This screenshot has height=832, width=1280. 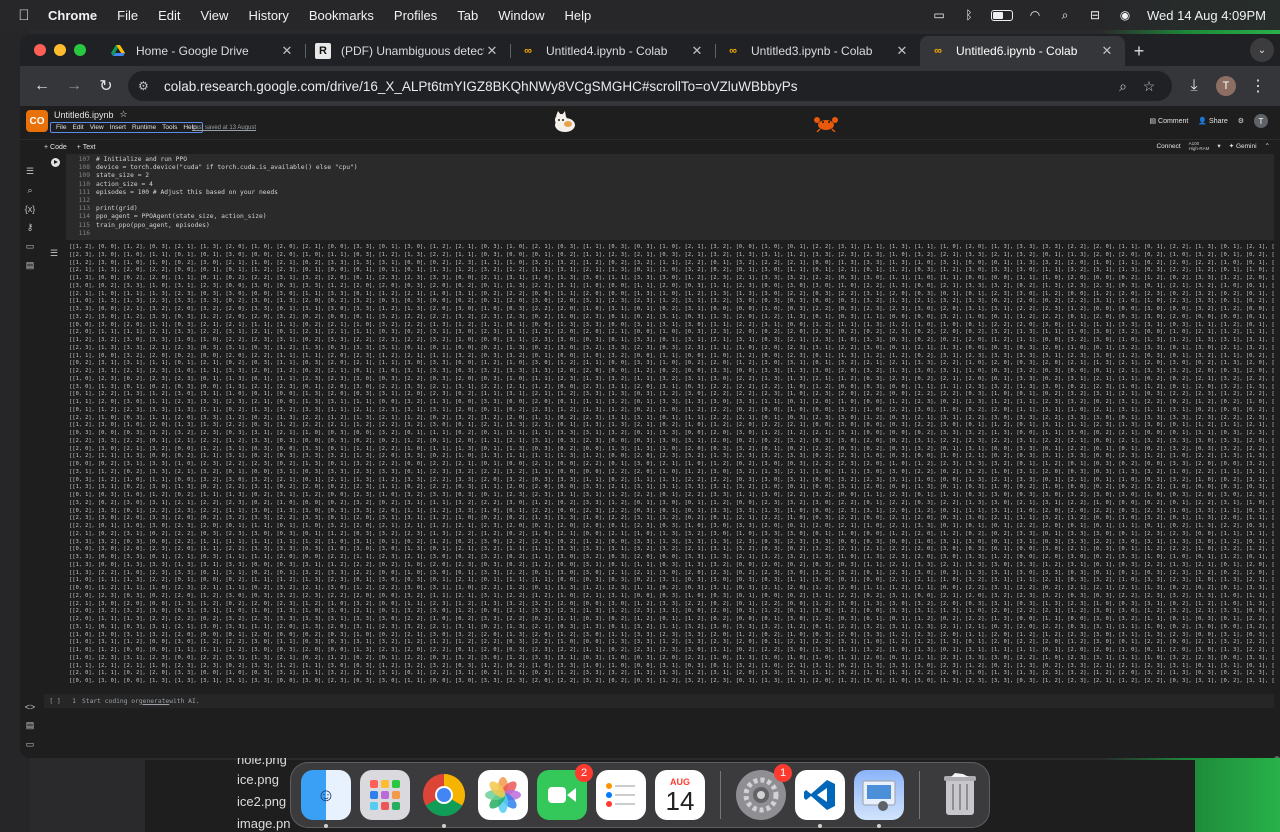 What do you see at coordinates (77, 15) in the screenshot?
I see `menu-app-name: Chrome` at bounding box center [77, 15].